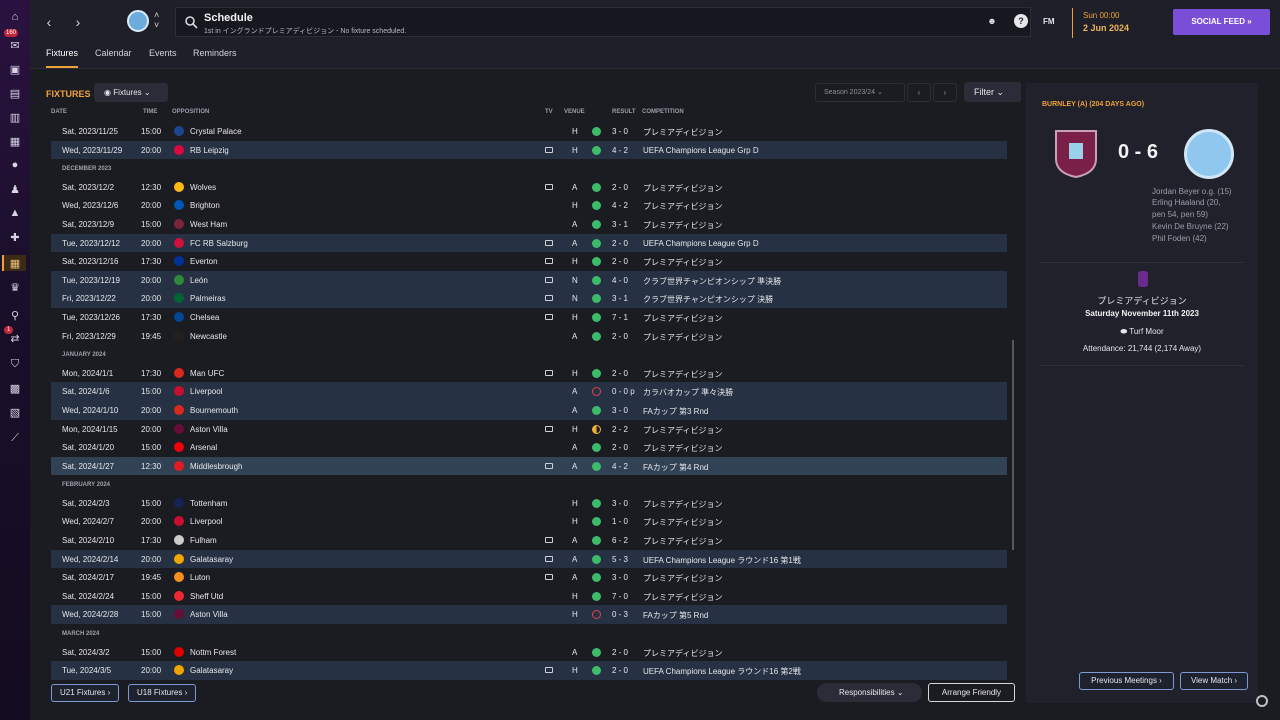 The width and height of the screenshot is (1280, 720). I want to click on finances-icon: ▩, so click(15, 388).